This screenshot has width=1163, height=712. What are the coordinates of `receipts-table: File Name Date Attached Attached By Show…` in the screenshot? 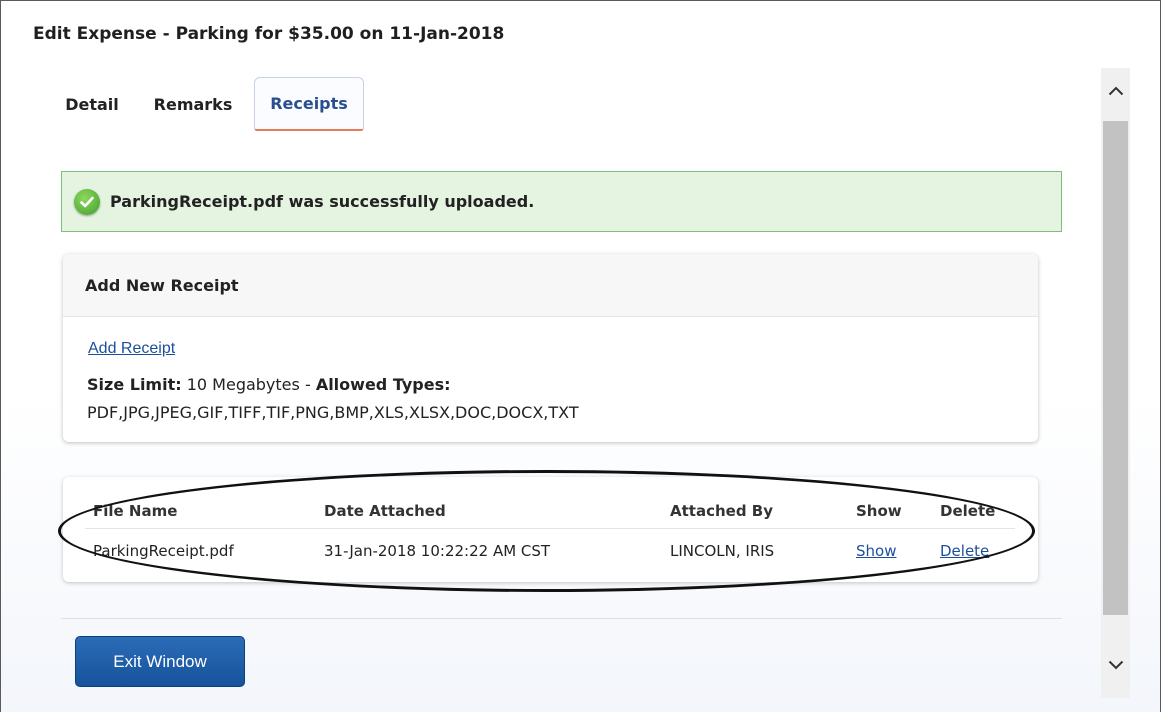 It's located at (550, 529).